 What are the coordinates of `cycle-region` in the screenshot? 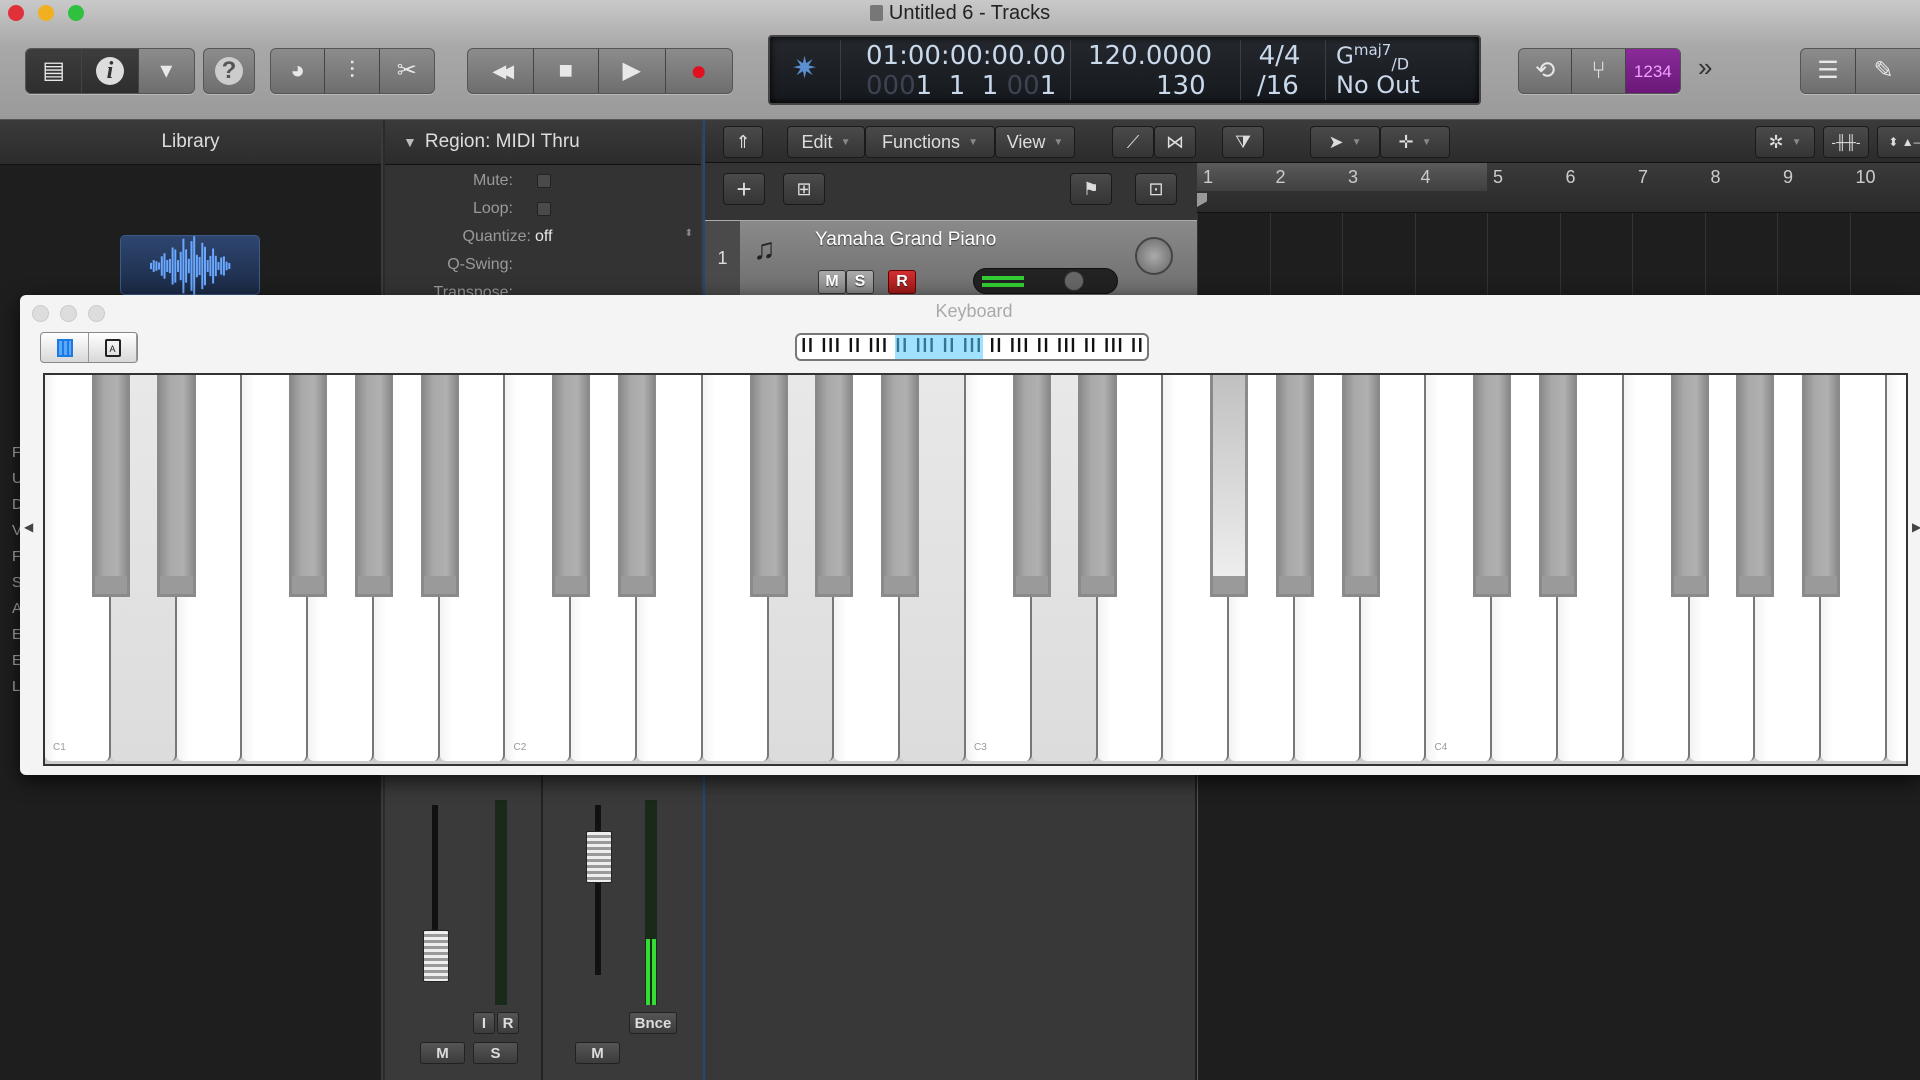 It's located at (1342, 177).